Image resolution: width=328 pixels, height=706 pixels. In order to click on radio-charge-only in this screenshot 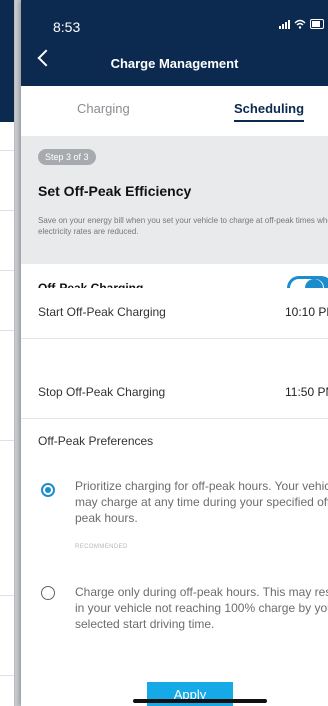, I will do `click(48, 593)`.